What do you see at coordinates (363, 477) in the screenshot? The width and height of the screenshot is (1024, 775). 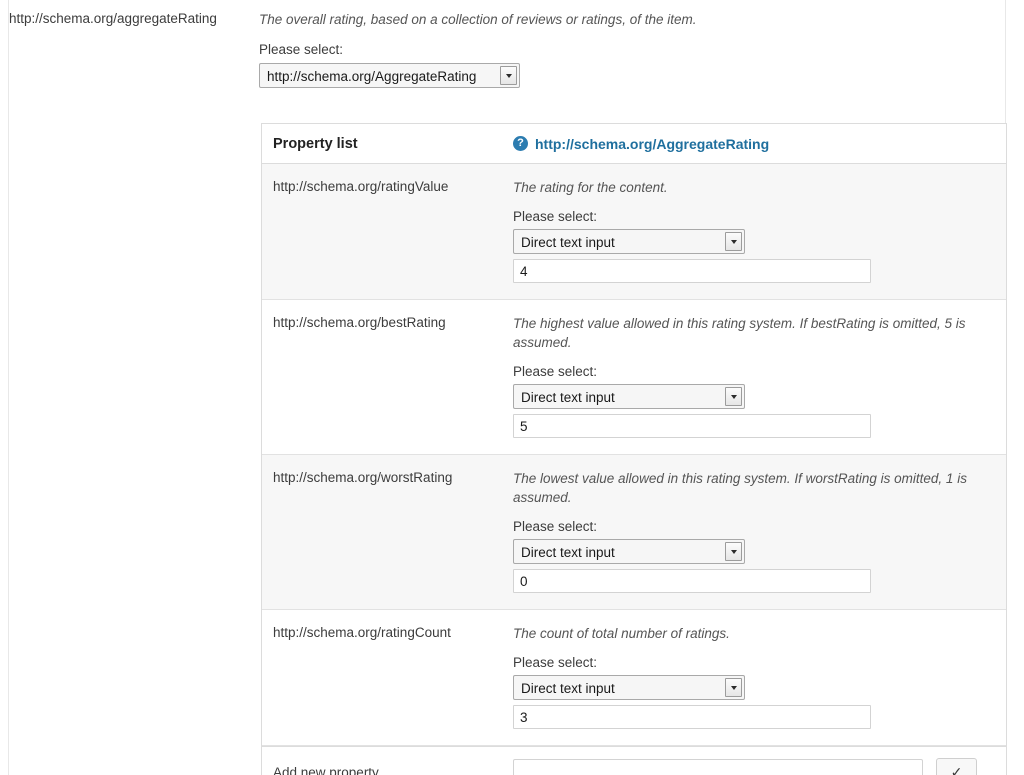 I see `property-name: http://schema.org/worstRating` at bounding box center [363, 477].